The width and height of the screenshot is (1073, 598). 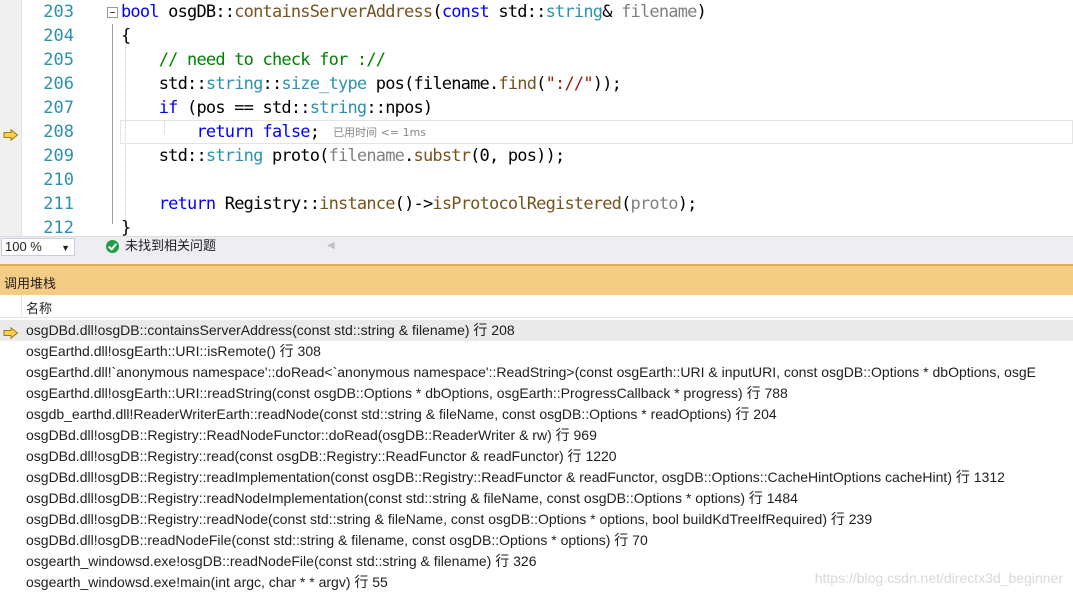 What do you see at coordinates (536, 246) in the screenshot?
I see `editor-status-bar: 100 % ▼ 未找到相关问题 ◀` at bounding box center [536, 246].